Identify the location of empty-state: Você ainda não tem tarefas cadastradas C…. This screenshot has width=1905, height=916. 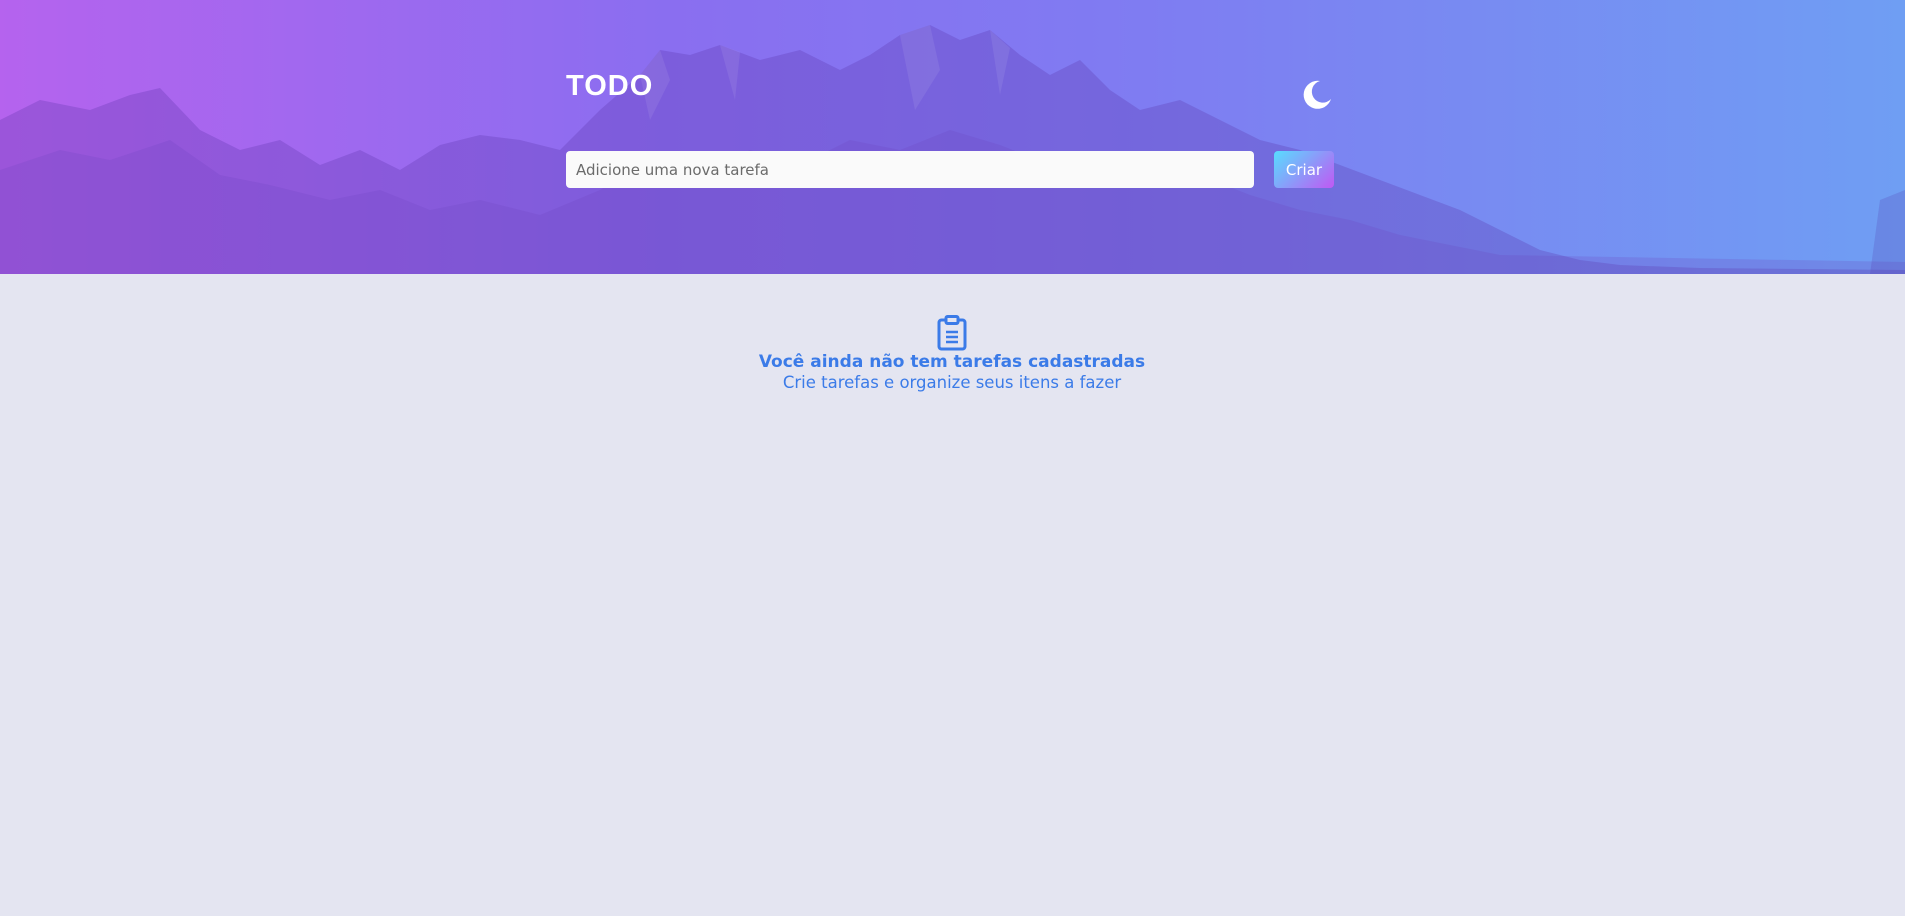
(952, 354).